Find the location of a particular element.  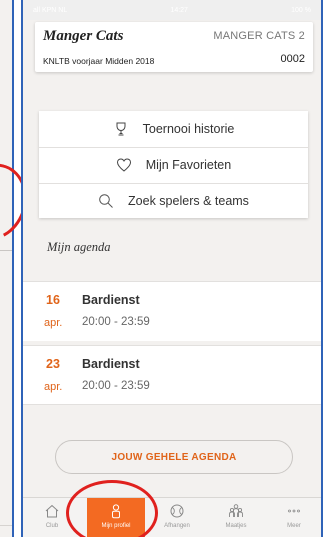

search-players-link: Zoek spelers & teams is located at coordinates (173, 200).